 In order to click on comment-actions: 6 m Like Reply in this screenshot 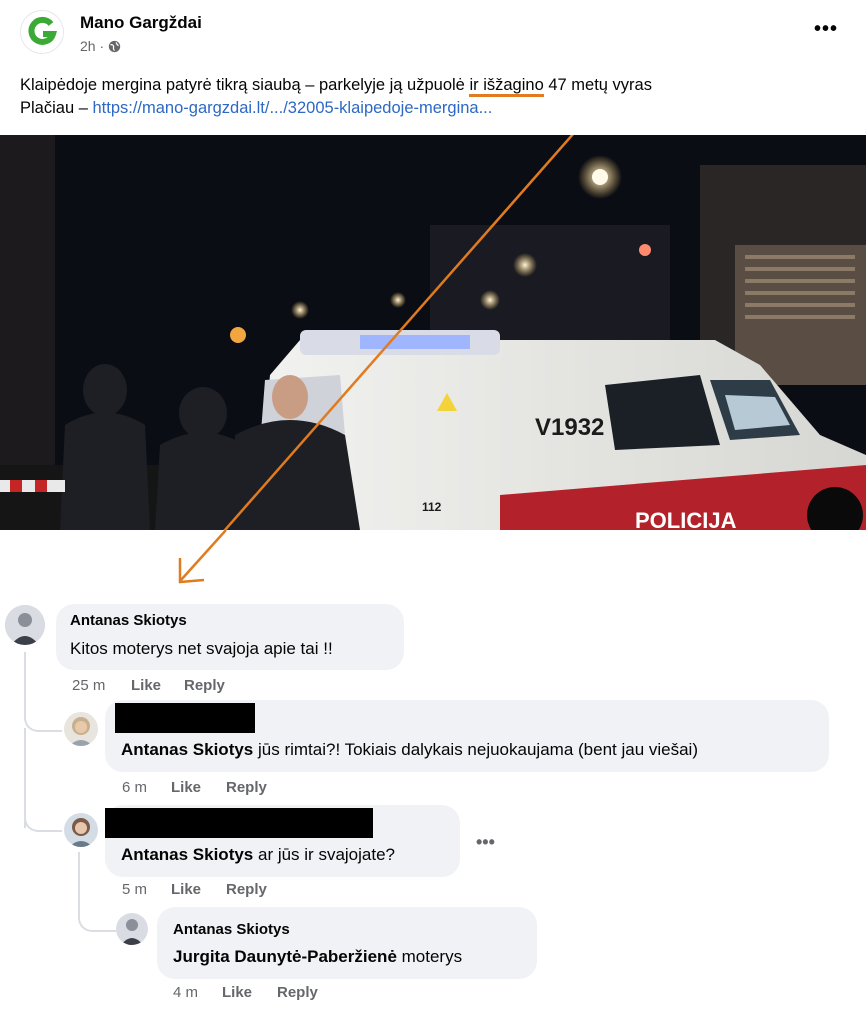, I will do `click(194, 787)`.